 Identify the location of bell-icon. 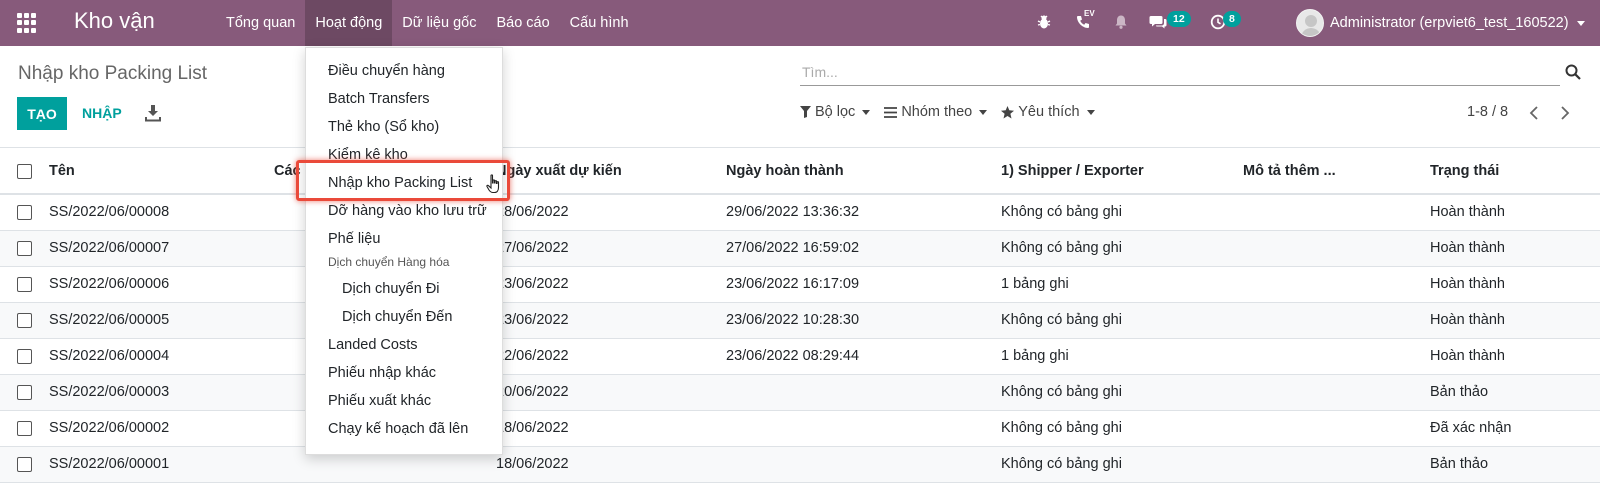
(1121, 22).